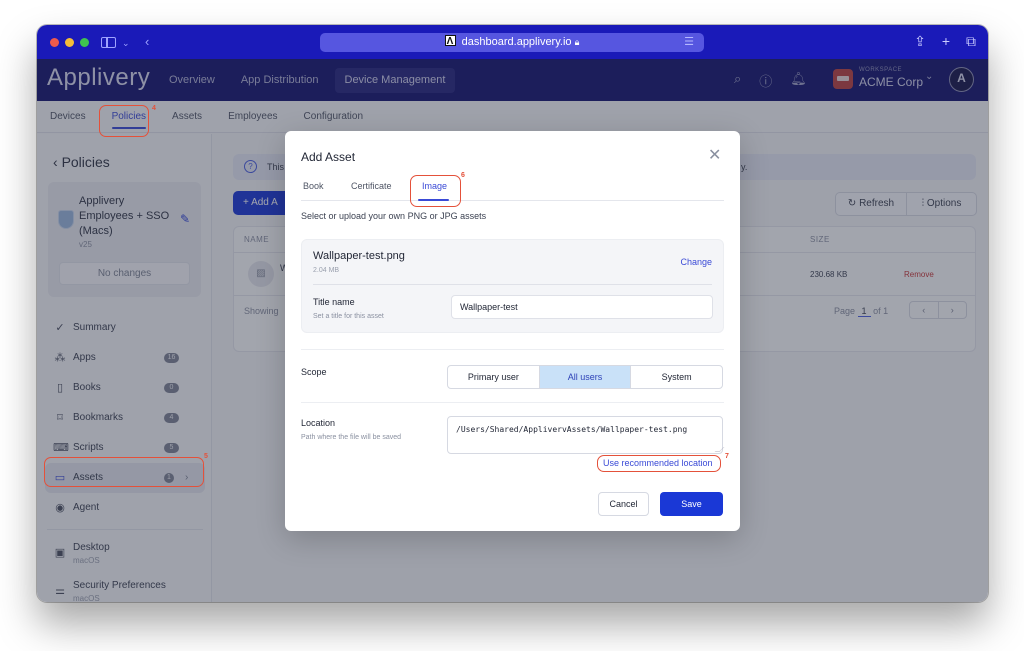 This screenshot has width=1024, height=651. Describe the element at coordinates (326, 270) in the screenshot. I see `file-size: 2.04 MB` at that location.